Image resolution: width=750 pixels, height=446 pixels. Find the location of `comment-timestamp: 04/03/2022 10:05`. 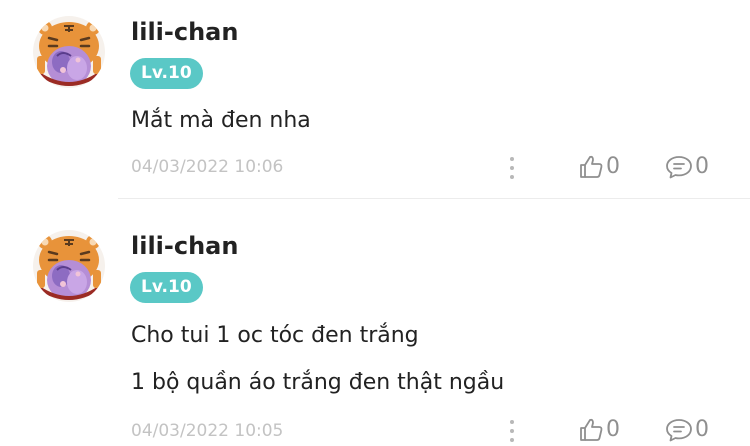

comment-timestamp: 04/03/2022 10:05 is located at coordinates (207, 431).